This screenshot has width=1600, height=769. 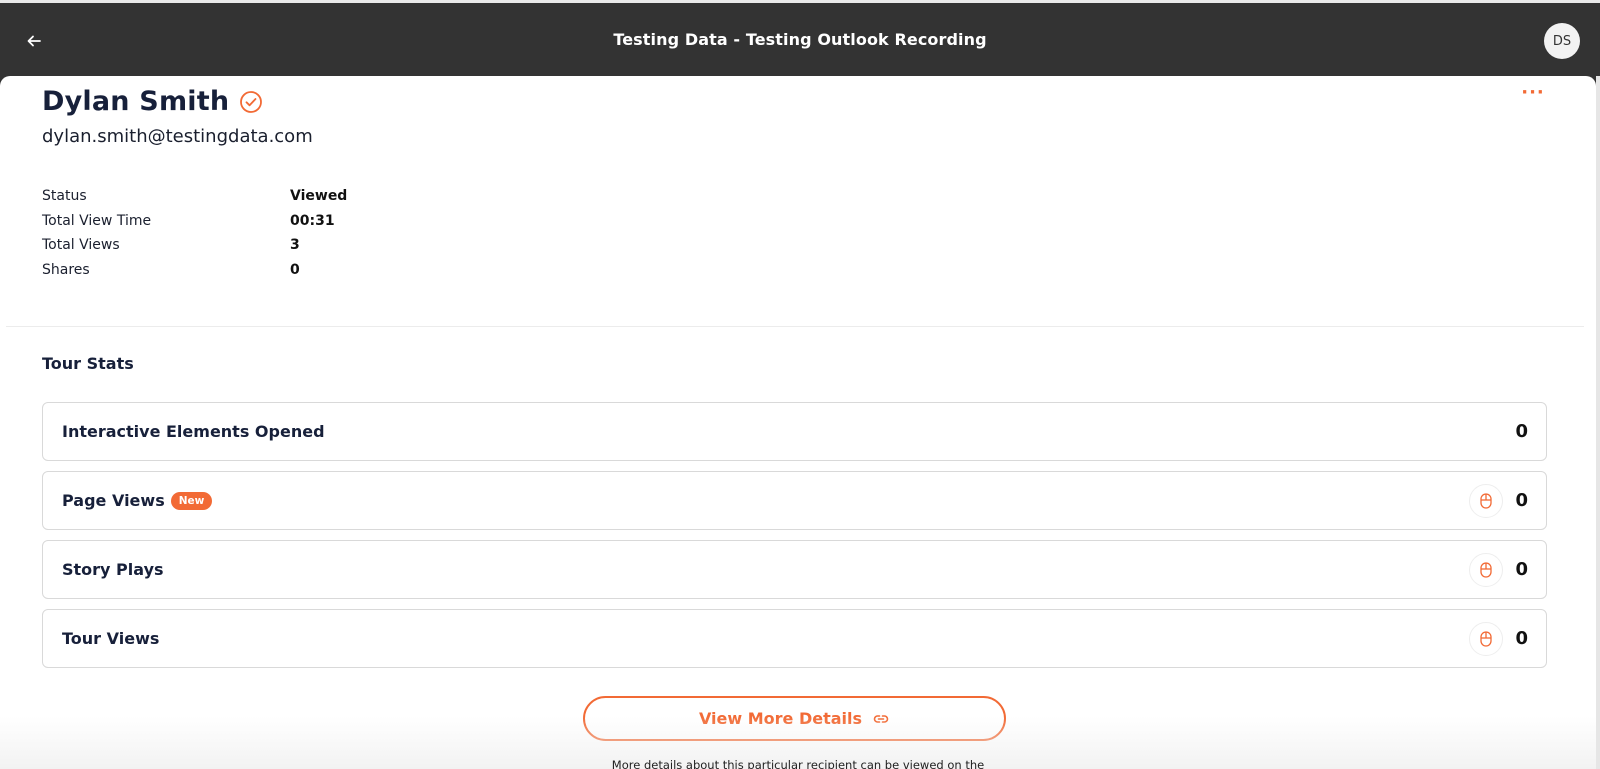 What do you see at coordinates (193, 431) in the screenshot?
I see `tour-stat-label: Interactive Elements Opened` at bounding box center [193, 431].